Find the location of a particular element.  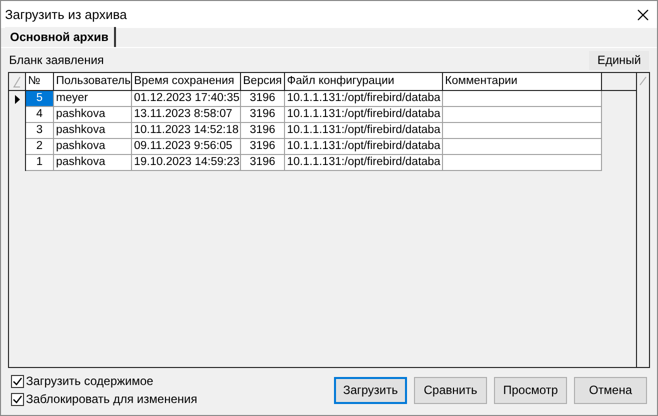

table-cell-text: 2 is located at coordinates (39, 146).